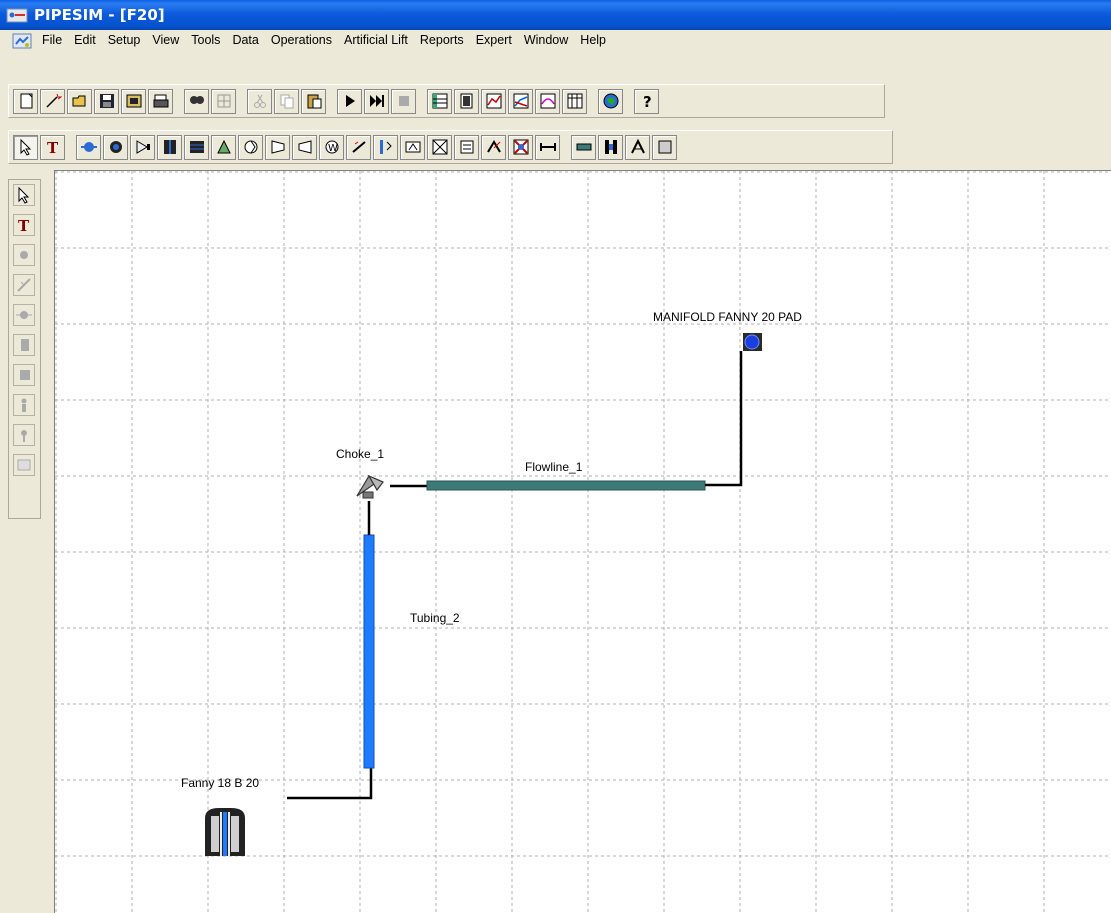 Image resolution: width=1111 pixels, height=913 pixels. What do you see at coordinates (439, 101) in the screenshot?
I see `table-icon` at bounding box center [439, 101].